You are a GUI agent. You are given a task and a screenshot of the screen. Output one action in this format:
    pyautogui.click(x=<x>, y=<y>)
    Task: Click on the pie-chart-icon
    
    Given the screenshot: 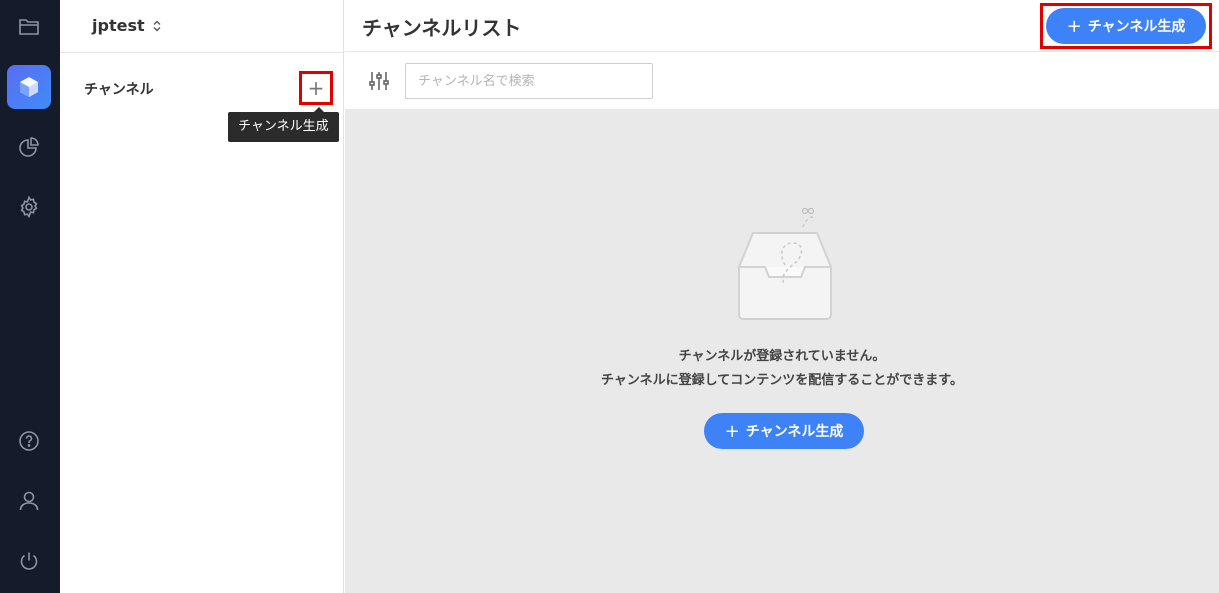 What is the action you would take?
    pyautogui.click(x=29, y=147)
    